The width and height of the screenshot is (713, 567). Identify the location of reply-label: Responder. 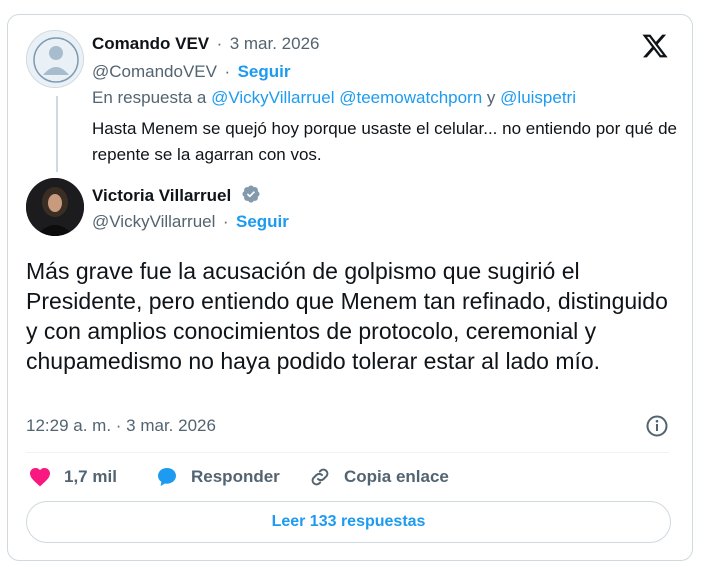
(235, 476).